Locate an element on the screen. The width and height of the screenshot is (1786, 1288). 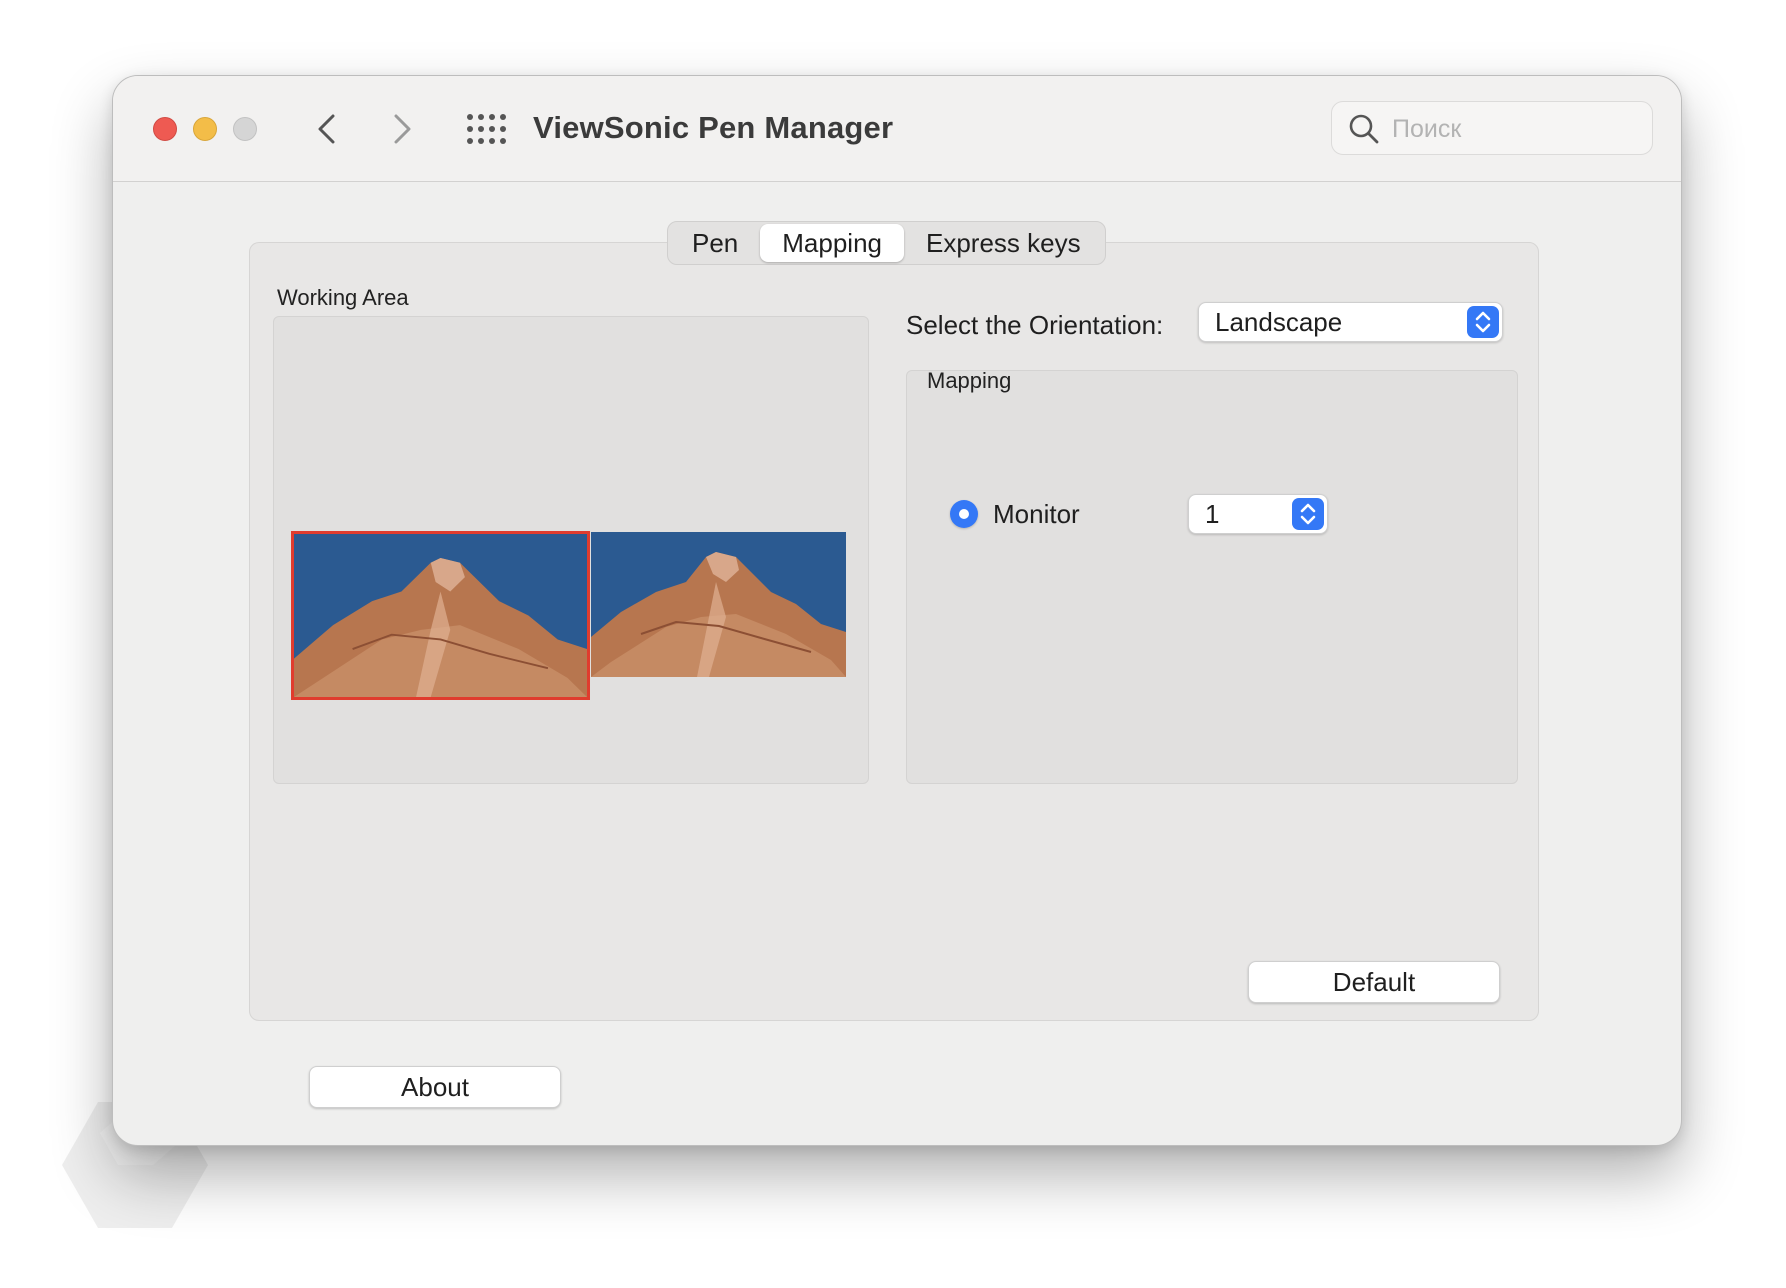
tab-express-keys: Express keys is located at coordinates (1003, 243).